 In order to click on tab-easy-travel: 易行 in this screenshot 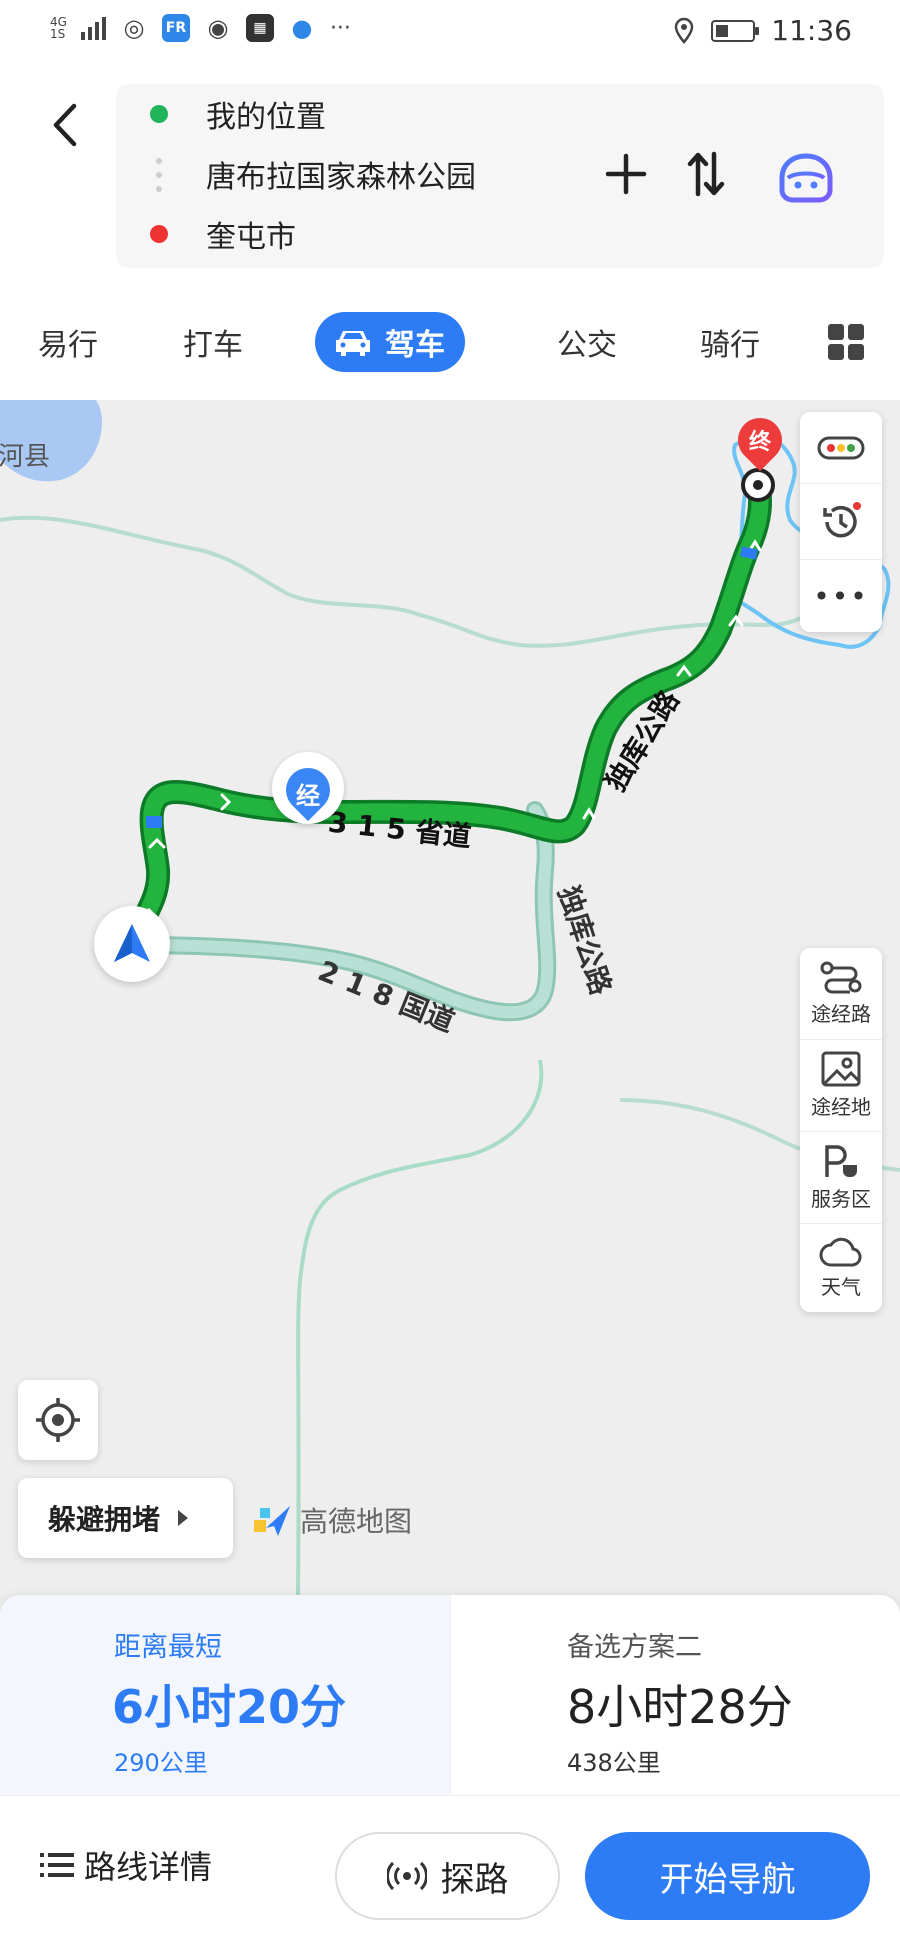, I will do `click(68, 342)`.